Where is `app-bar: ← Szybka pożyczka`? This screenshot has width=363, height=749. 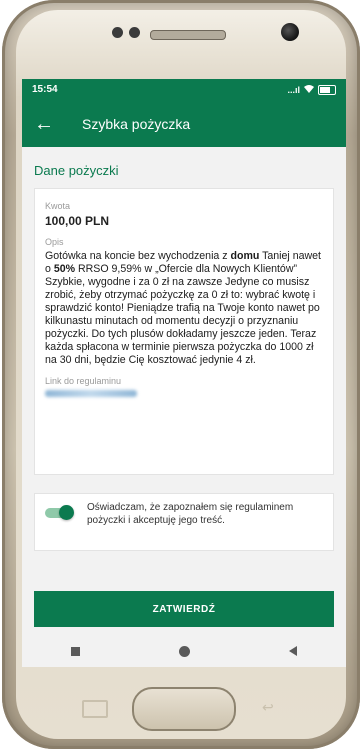
app-bar: ← Szybka pożyczka is located at coordinates (184, 123).